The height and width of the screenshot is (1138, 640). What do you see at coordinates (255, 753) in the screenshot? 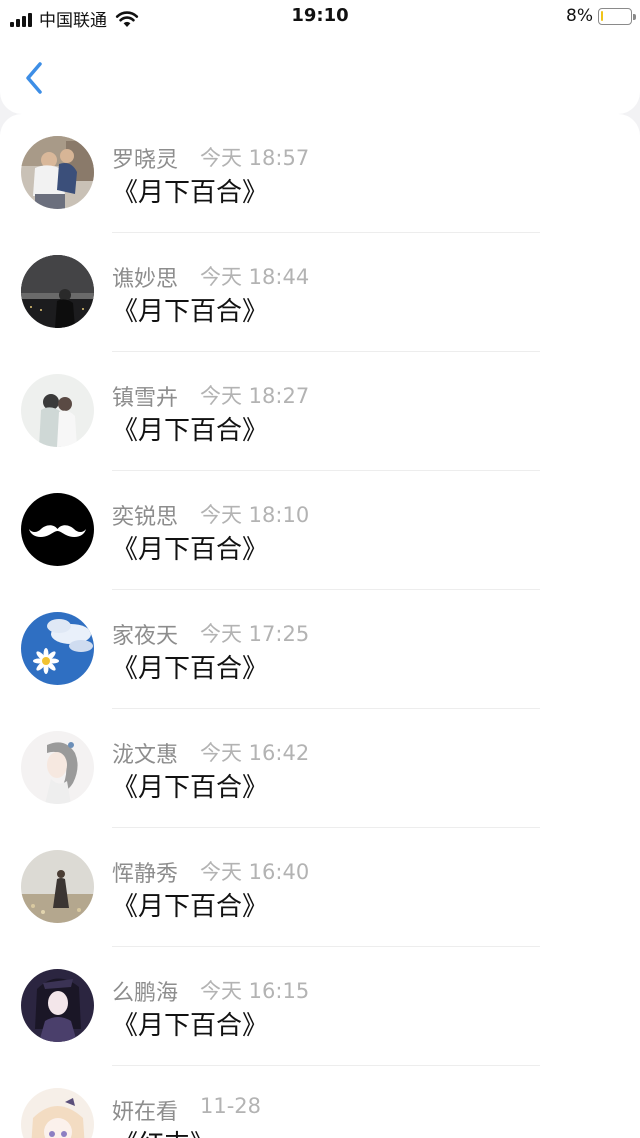
I see `message-time: 今天 16:42` at bounding box center [255, 753].